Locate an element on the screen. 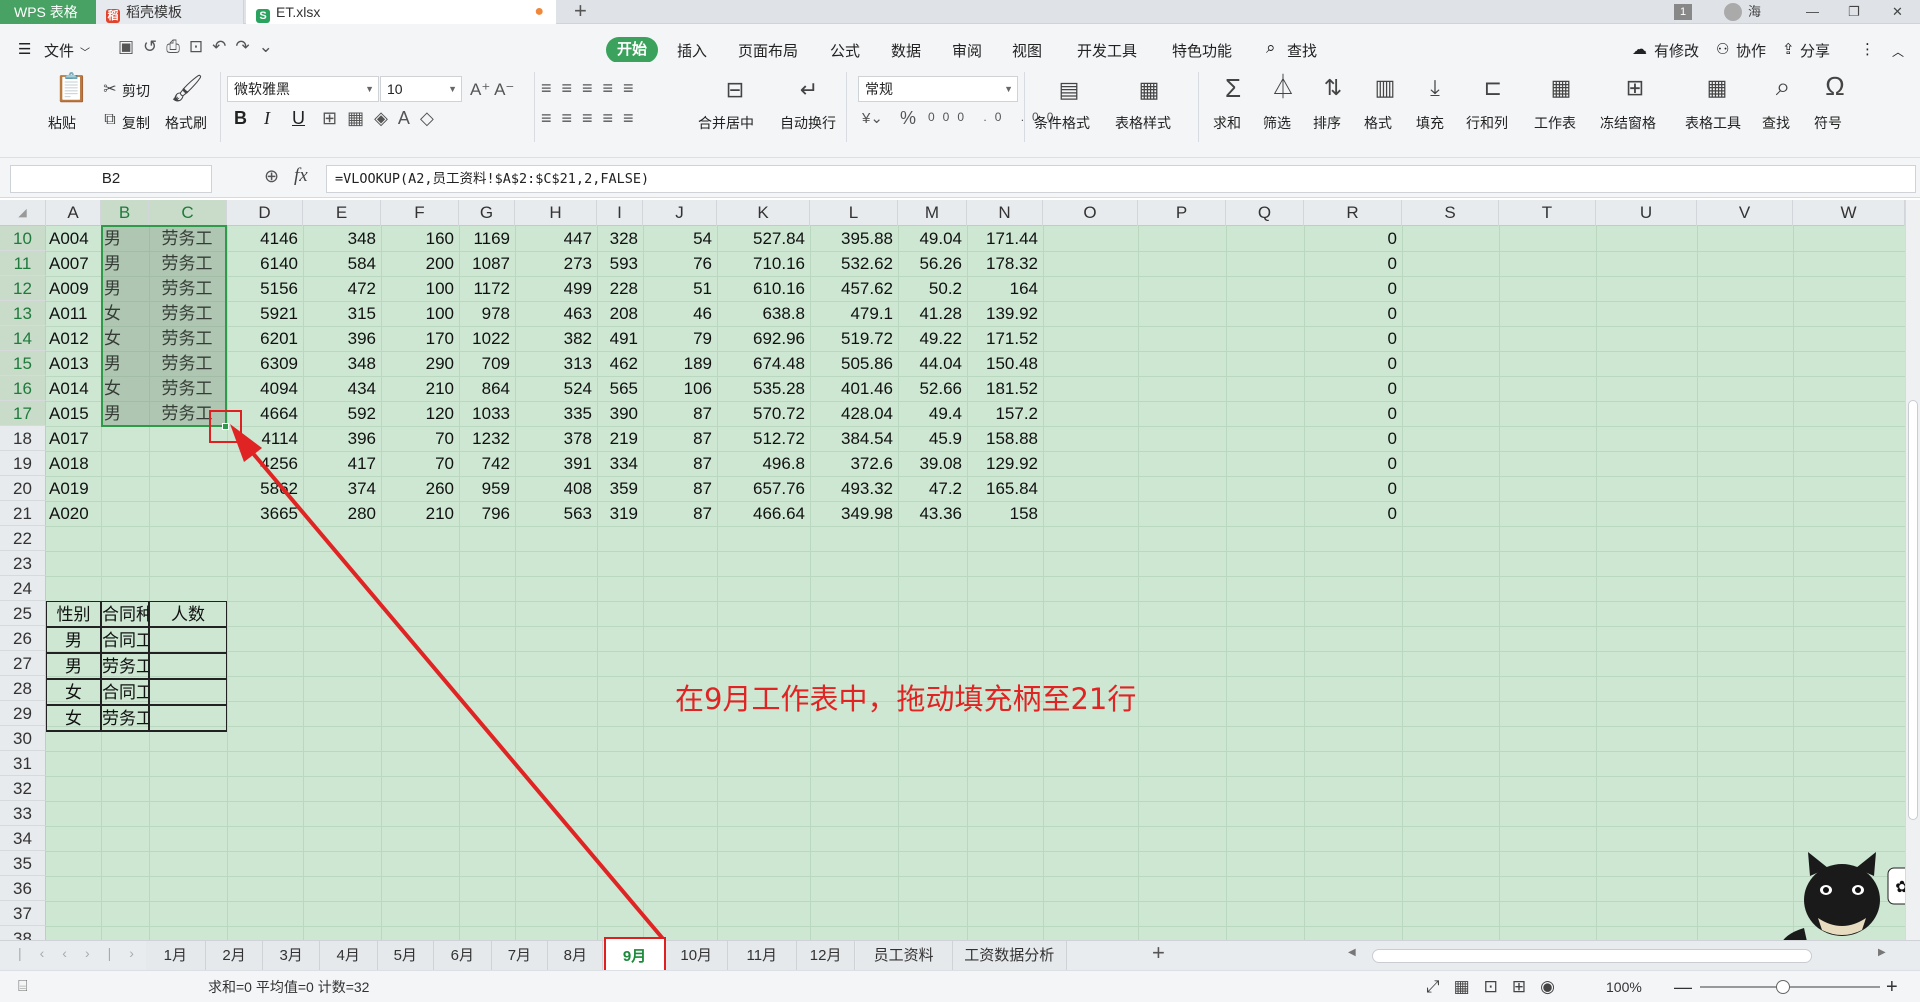 The height and width of the screenshot is (1002, 1920). vertical-scrollbar is located at coordinates (1912, 570).